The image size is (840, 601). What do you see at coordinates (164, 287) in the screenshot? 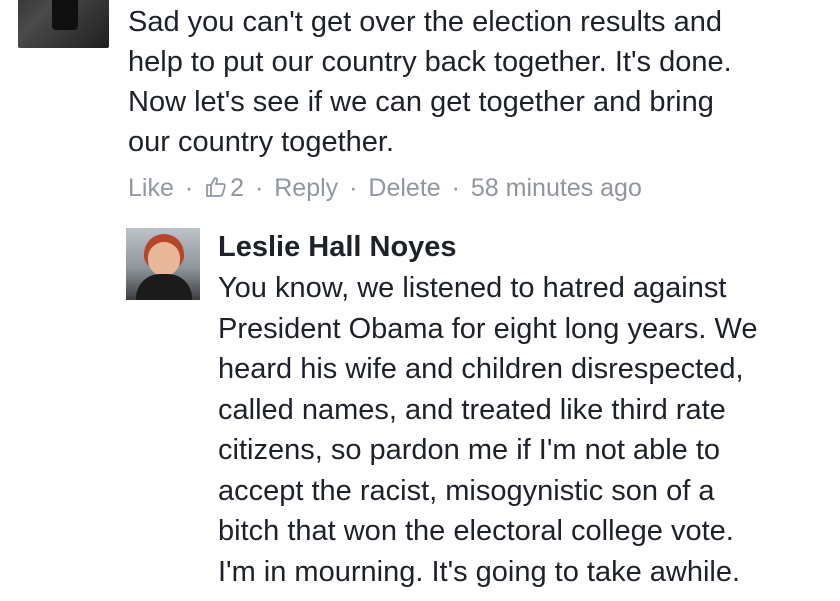
I see `avatar-body` at bounding box center [164, 287].